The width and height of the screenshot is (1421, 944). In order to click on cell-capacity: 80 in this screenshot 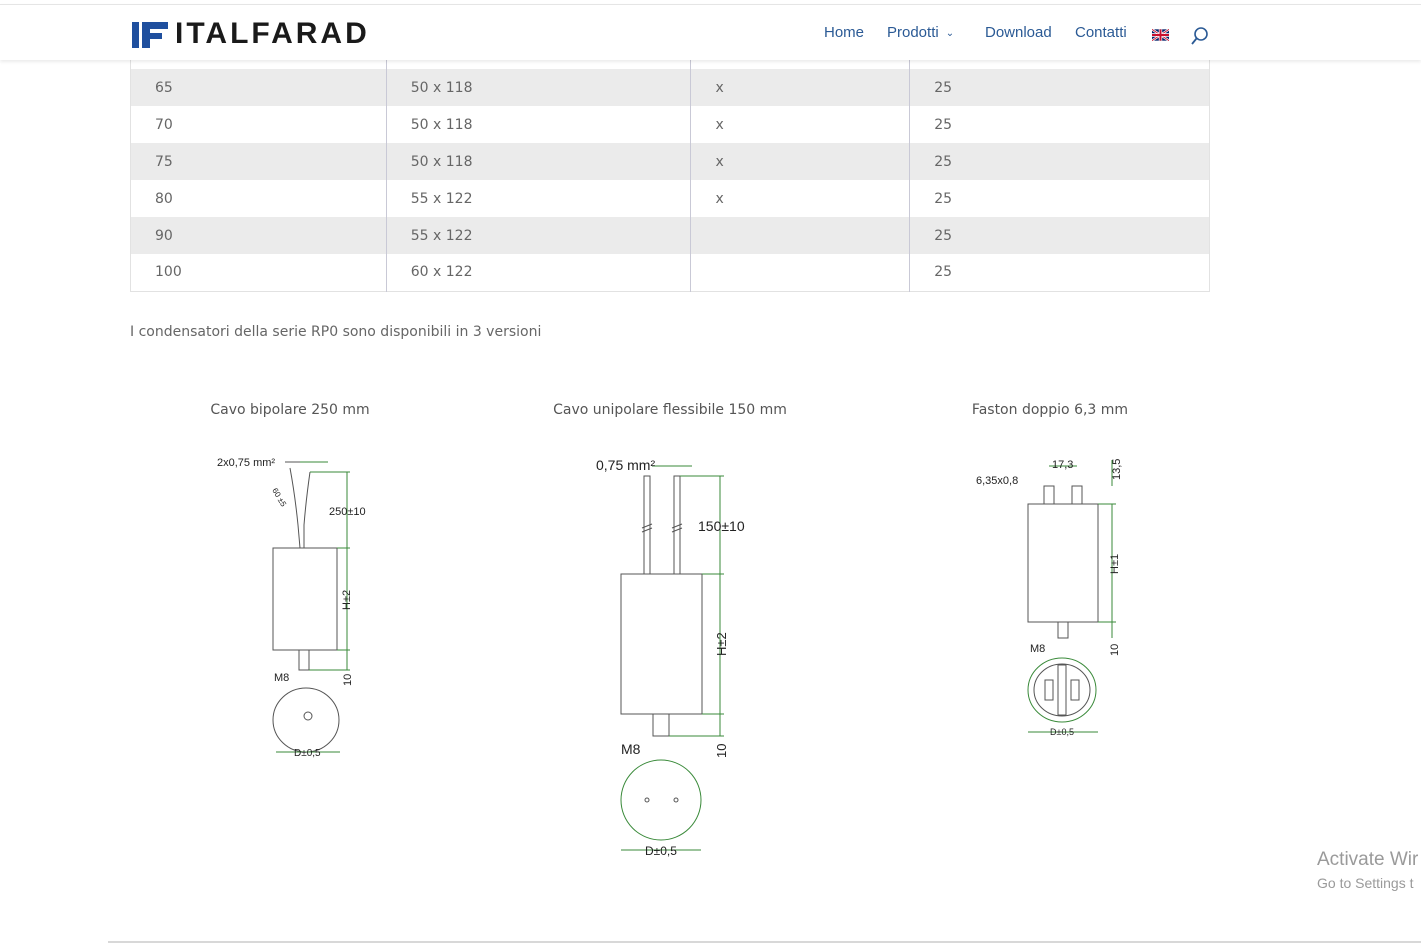, I will do `click(258, 198)`.